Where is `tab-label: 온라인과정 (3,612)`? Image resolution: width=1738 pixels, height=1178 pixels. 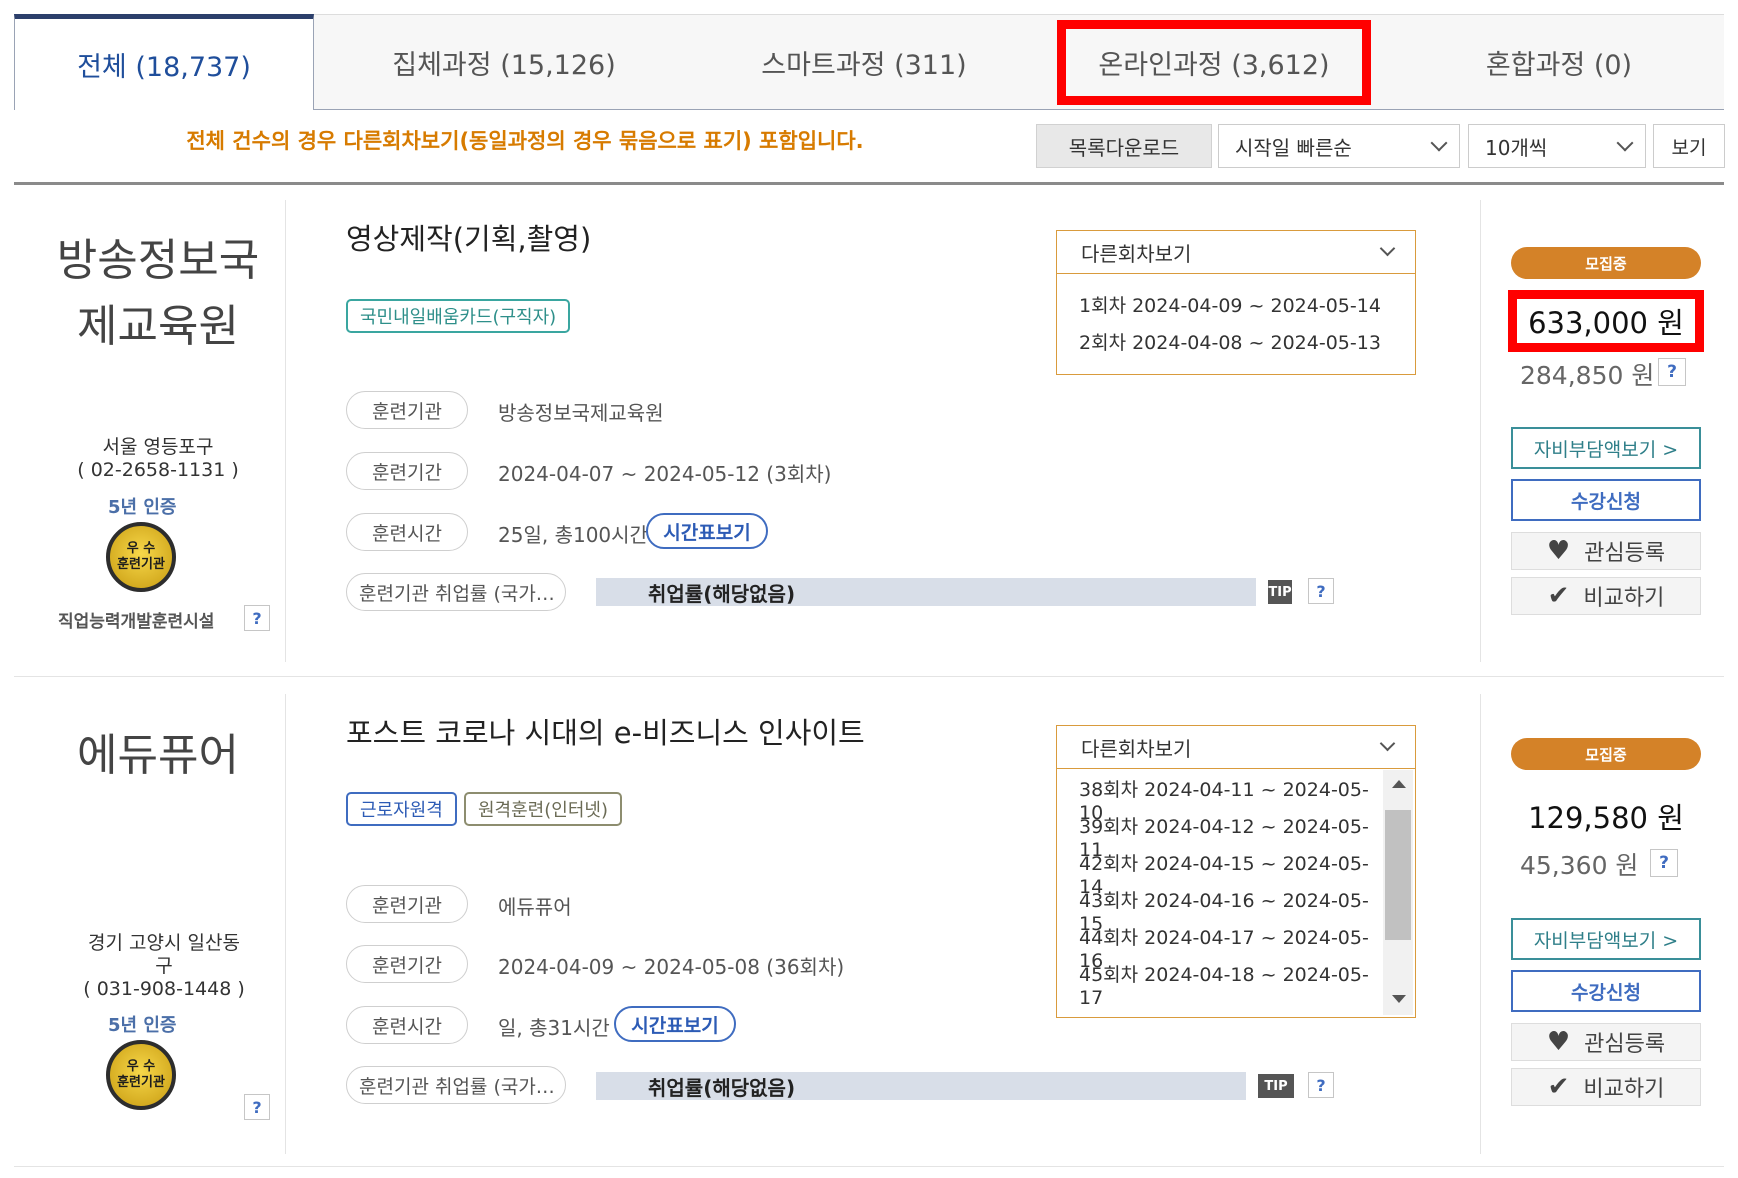 tab-label: 온라인과정 (3,612) is located at coordinates (1214, 62).